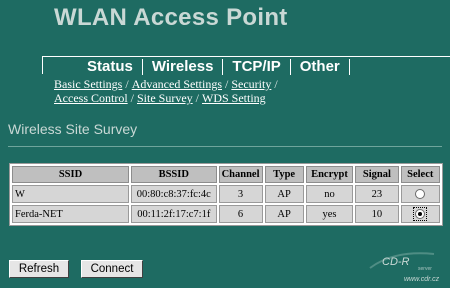  Describe the element at coordinates (70, 174) in the screenshot. I see `column-header-ssid: SSID` at that location.